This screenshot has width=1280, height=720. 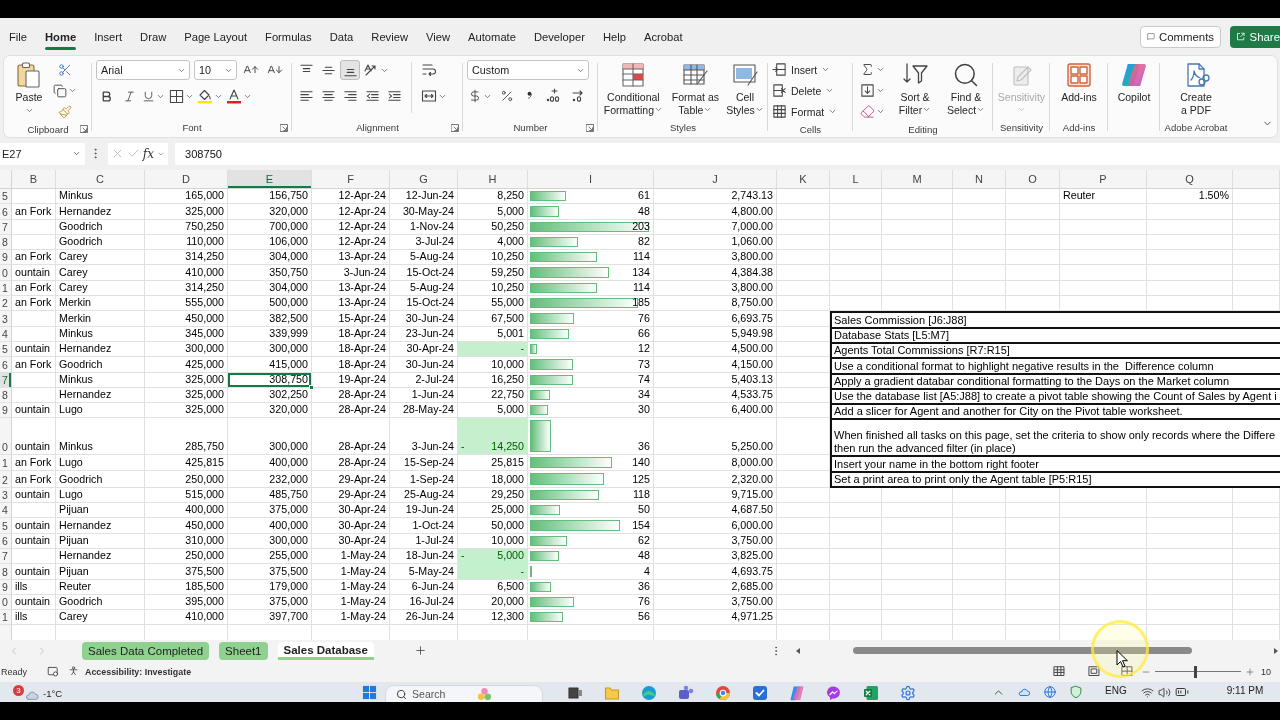 I want to click on wave-circle-icon, so click(x=649, y=693).